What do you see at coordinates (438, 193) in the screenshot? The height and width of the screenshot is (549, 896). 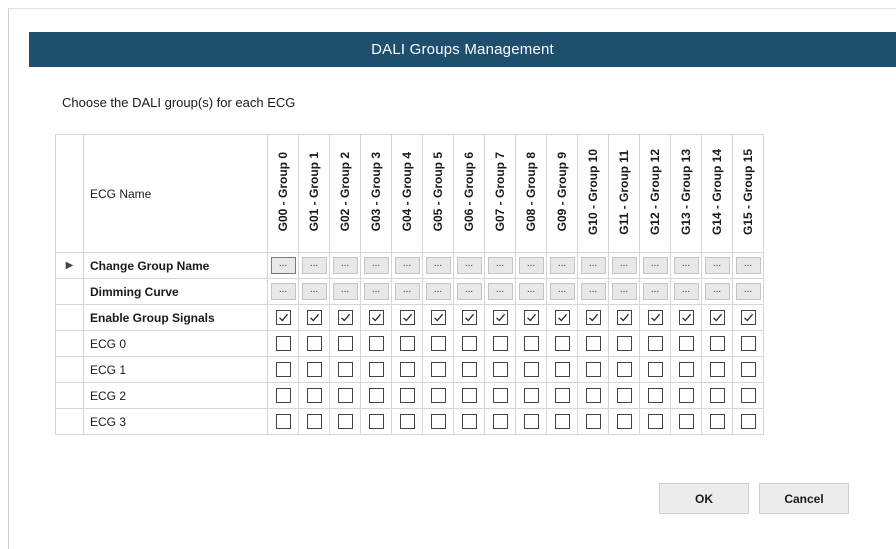 I see `group-column-header: G05 - Group 5` at bounding box center [438, 193].